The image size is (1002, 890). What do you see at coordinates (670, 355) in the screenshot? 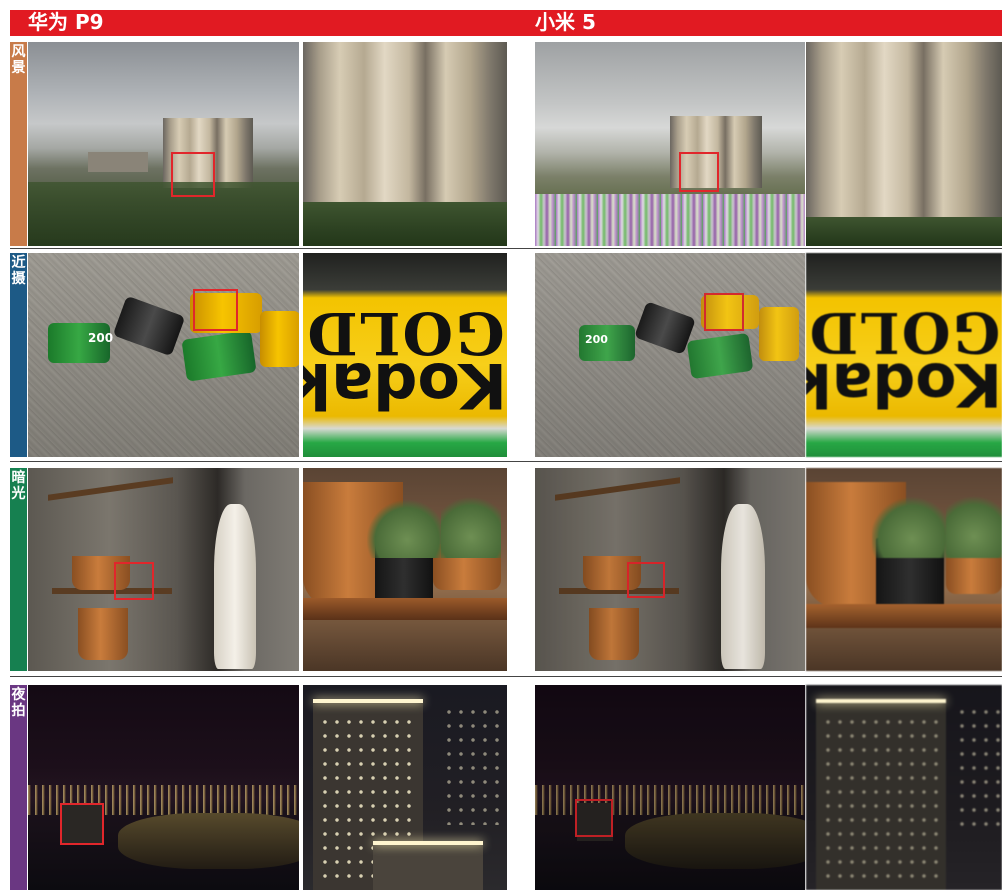
I see `xiaomi-closeup-photo: 200` at bounding box center [670, 355].